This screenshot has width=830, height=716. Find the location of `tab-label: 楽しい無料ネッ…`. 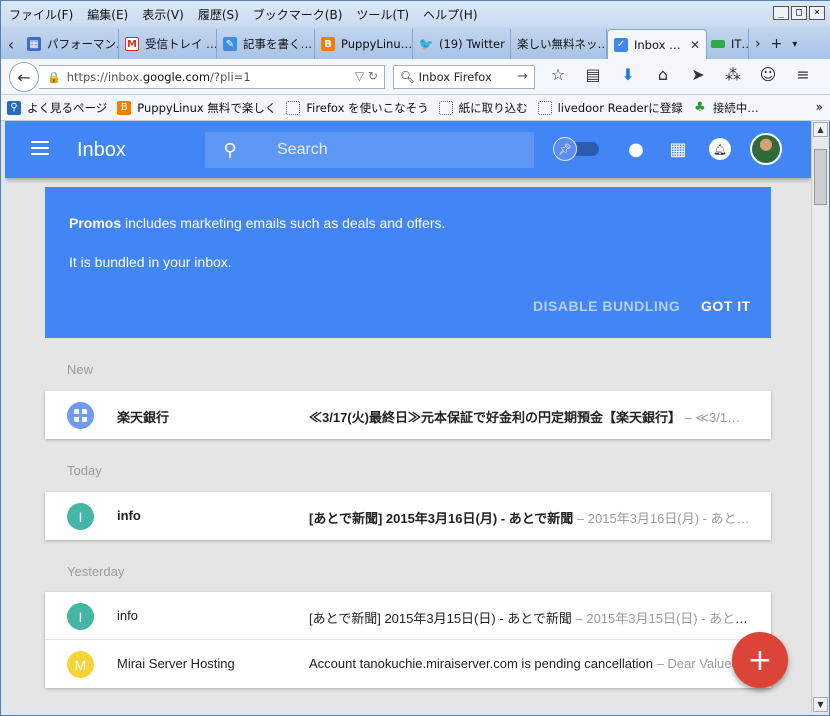

tab-label: 楽しい無料ネッ… is located at coordinates (562, 44).